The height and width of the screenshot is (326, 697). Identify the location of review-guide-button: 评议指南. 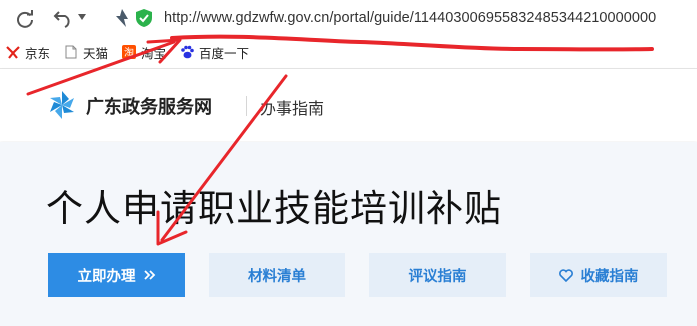
(437, 275).